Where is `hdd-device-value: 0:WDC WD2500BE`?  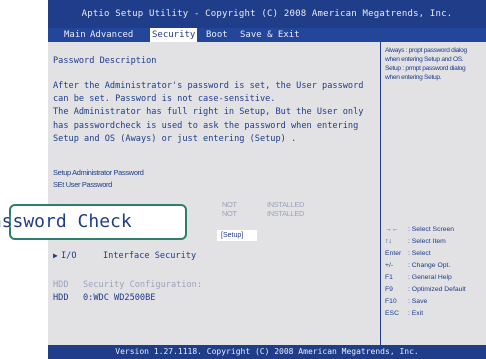 hdd-device-value: 0:WDC WD2500BE is located at coordinates (119, 298).